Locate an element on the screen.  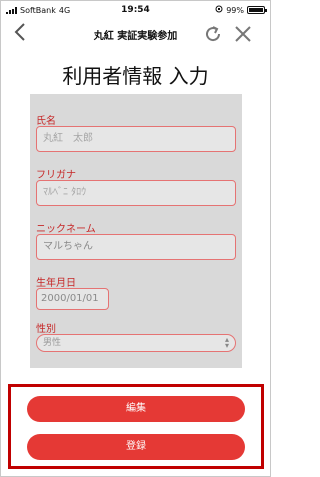
gender-select: 男性 ▴ ▾ is located at coordinates (136, 343).